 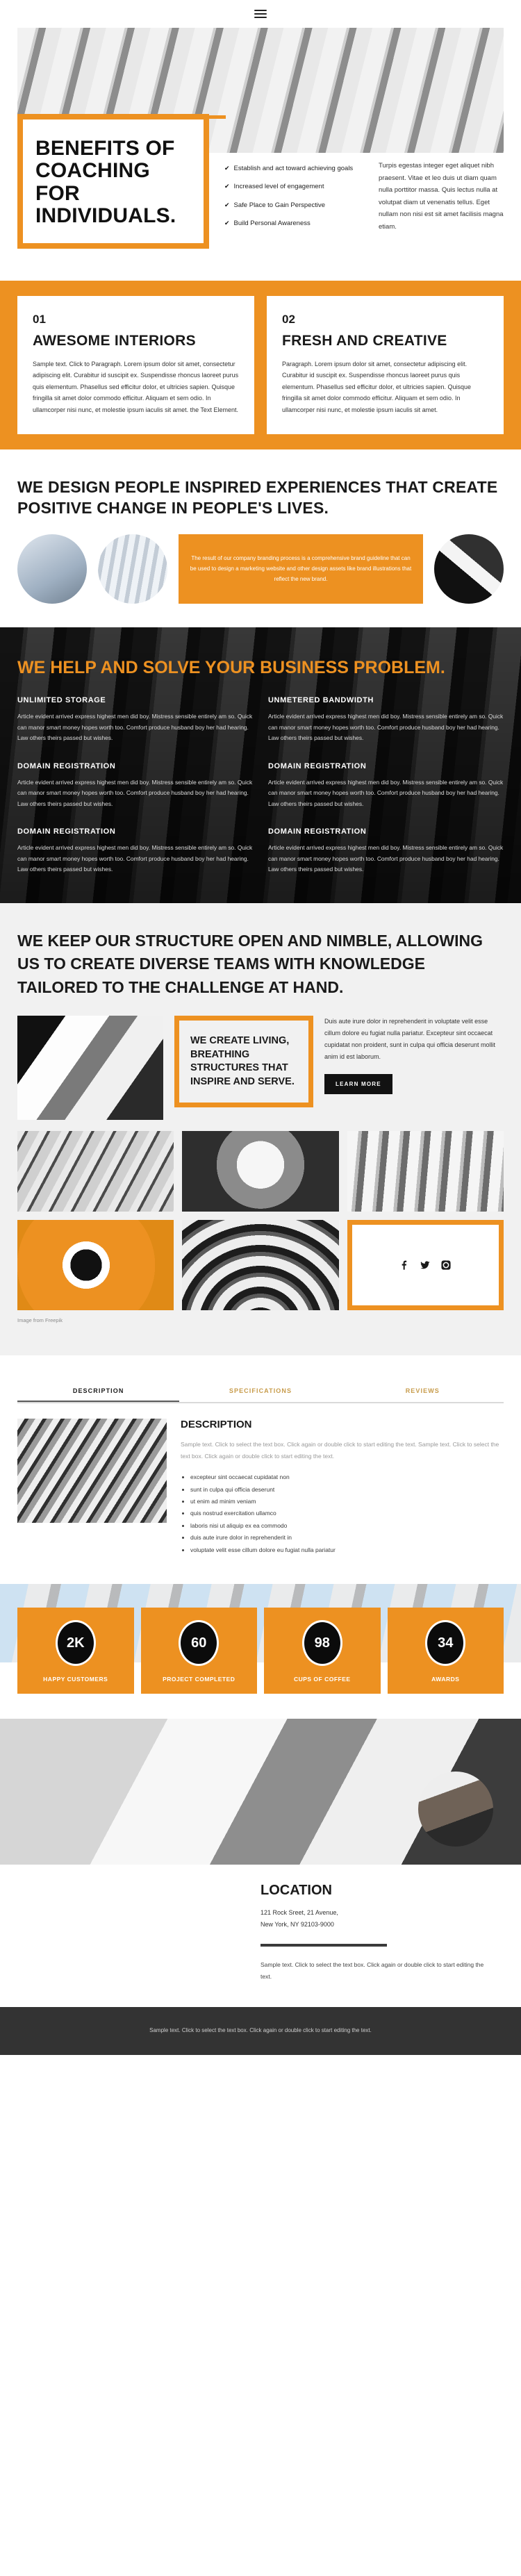 I want to click on card-number: 02, so click(x=288, y=319).